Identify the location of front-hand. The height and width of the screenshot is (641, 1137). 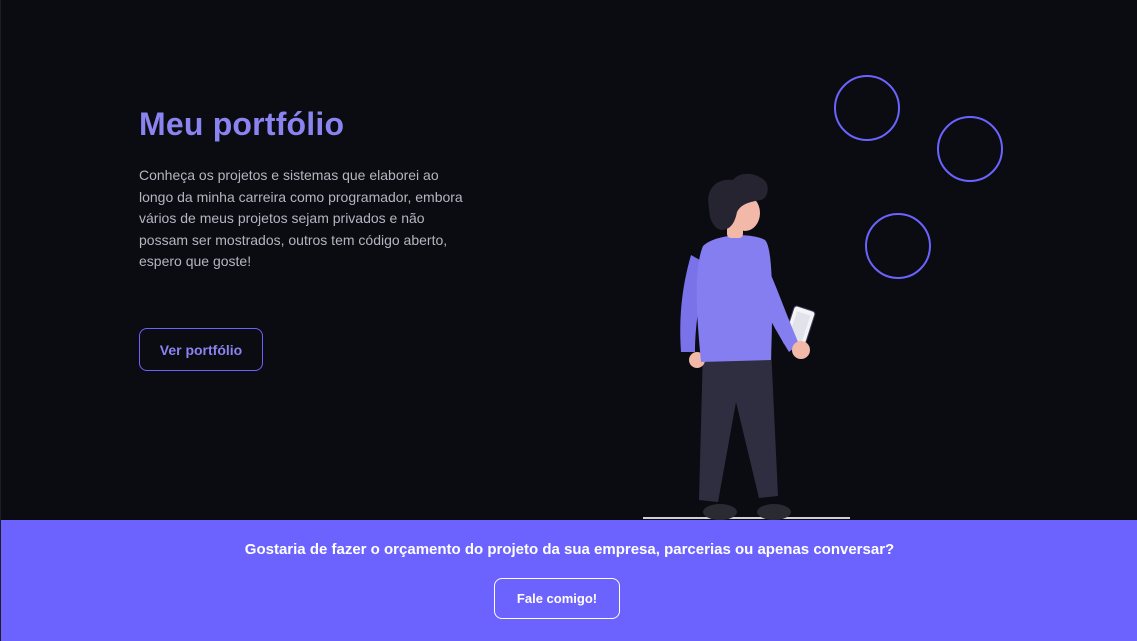
(801, 350).